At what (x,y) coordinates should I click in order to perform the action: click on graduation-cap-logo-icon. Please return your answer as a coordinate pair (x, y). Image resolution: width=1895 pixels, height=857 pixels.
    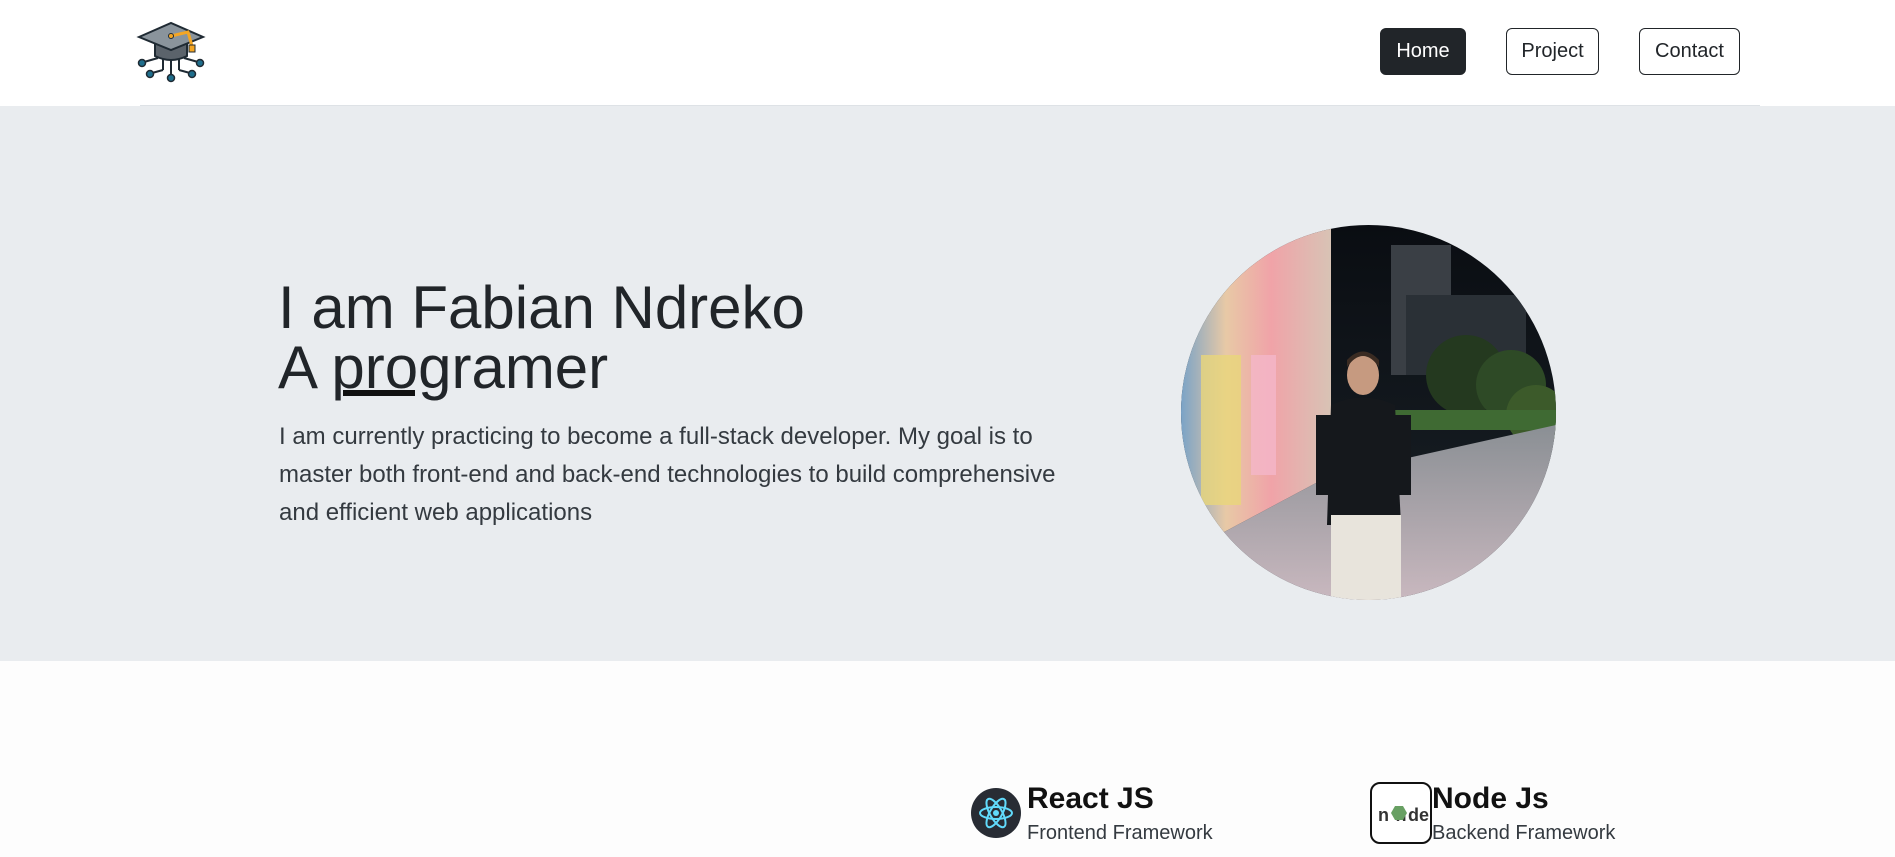
    Looking at the image, I should click on (171, 52).